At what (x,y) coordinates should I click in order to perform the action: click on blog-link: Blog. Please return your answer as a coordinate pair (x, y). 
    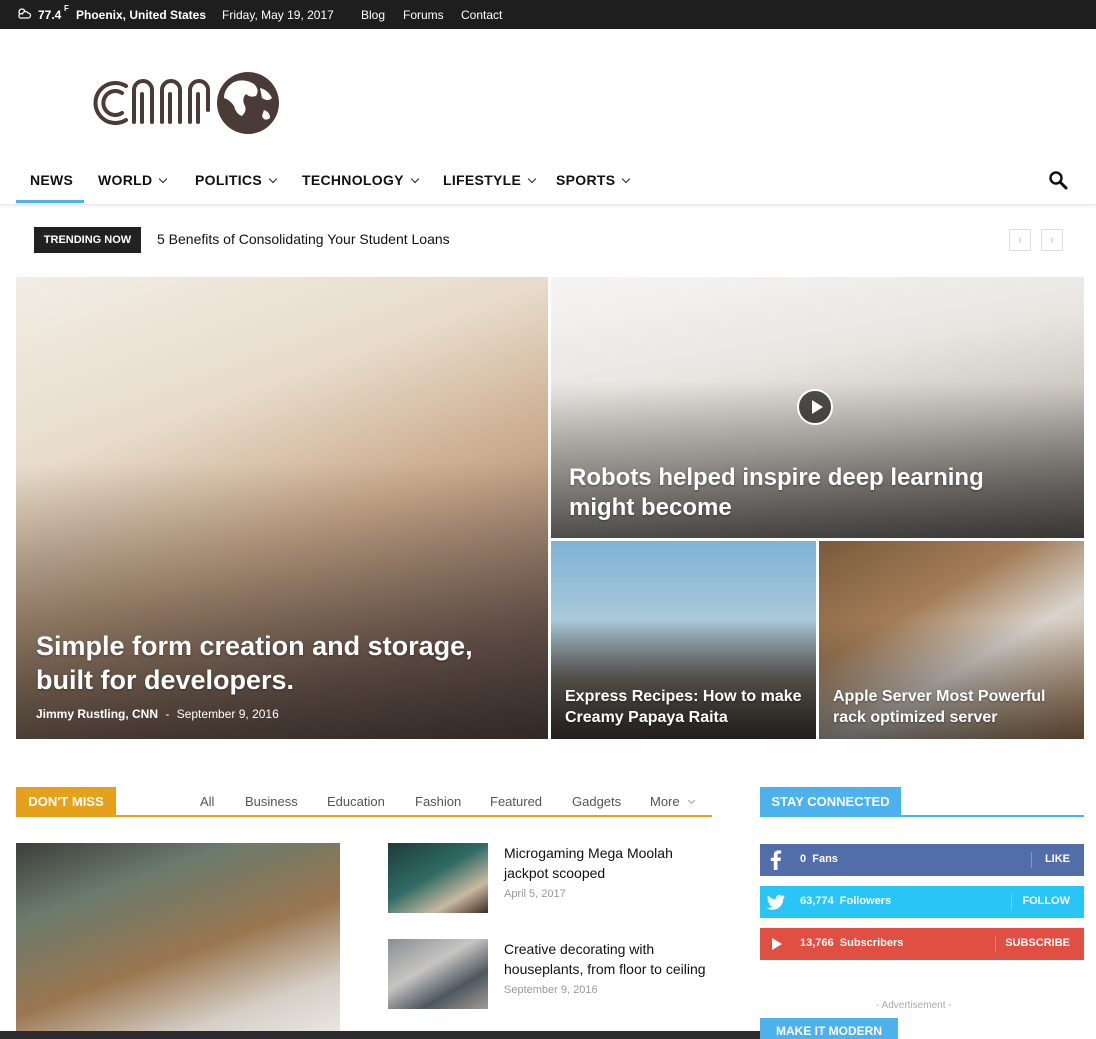
    Looking at the image, I should click on (373, 15).